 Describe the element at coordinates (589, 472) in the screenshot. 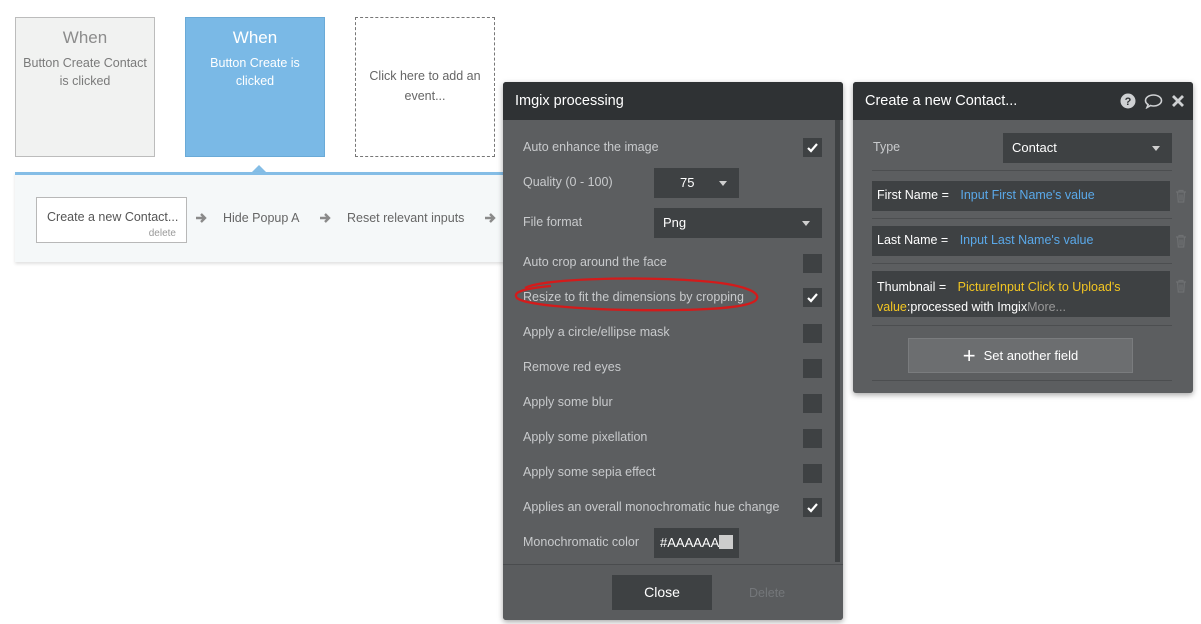

I see `sepia-label: Apply some sepia effect` at that location.